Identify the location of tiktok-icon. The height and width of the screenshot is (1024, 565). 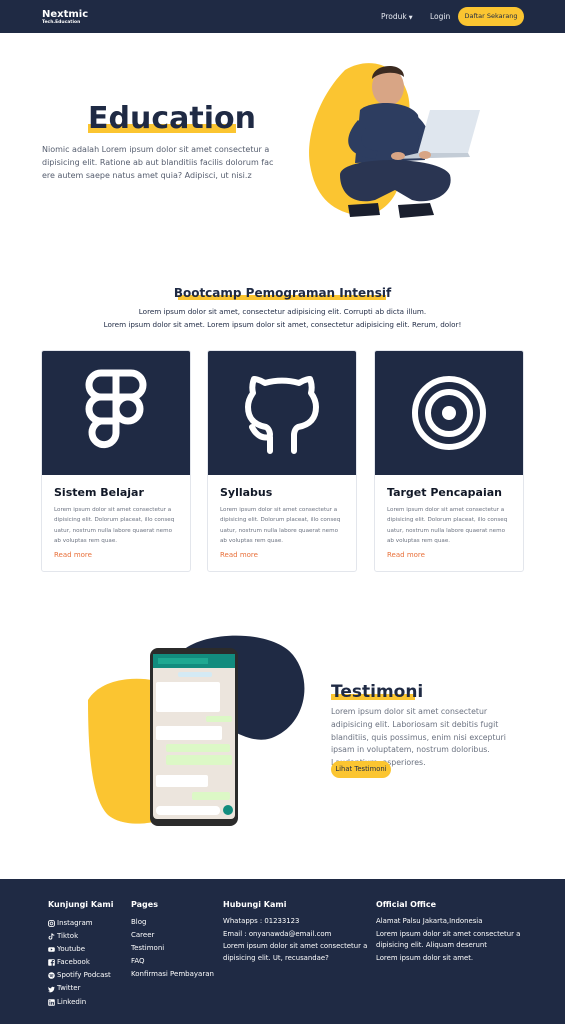
(51, 936).